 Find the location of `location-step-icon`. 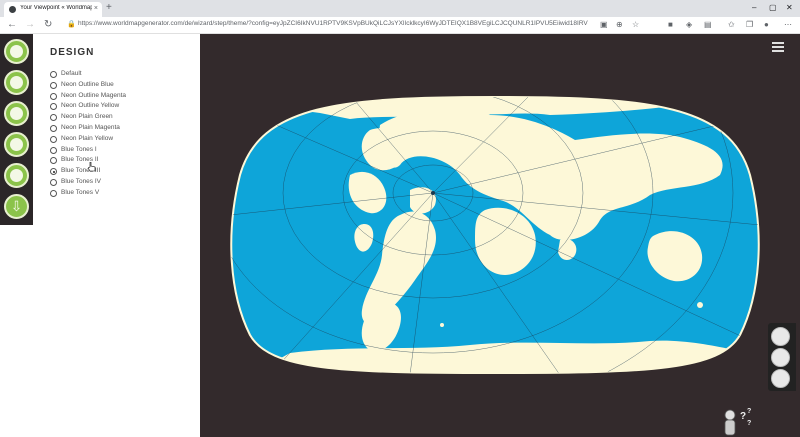

location-step-icon is located at coordinates (16, 51).